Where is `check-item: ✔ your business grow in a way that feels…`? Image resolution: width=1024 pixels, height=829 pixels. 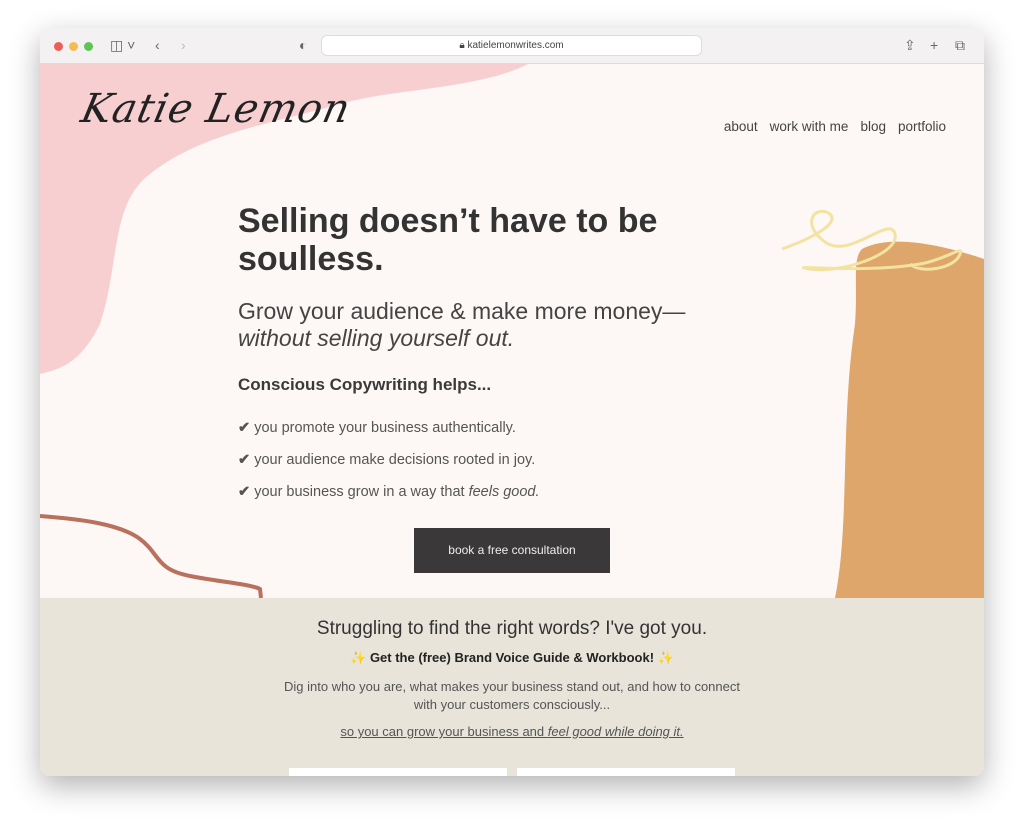 check-item: ✔ your business grow in a way that feels… is located at coordinates (389, 492).